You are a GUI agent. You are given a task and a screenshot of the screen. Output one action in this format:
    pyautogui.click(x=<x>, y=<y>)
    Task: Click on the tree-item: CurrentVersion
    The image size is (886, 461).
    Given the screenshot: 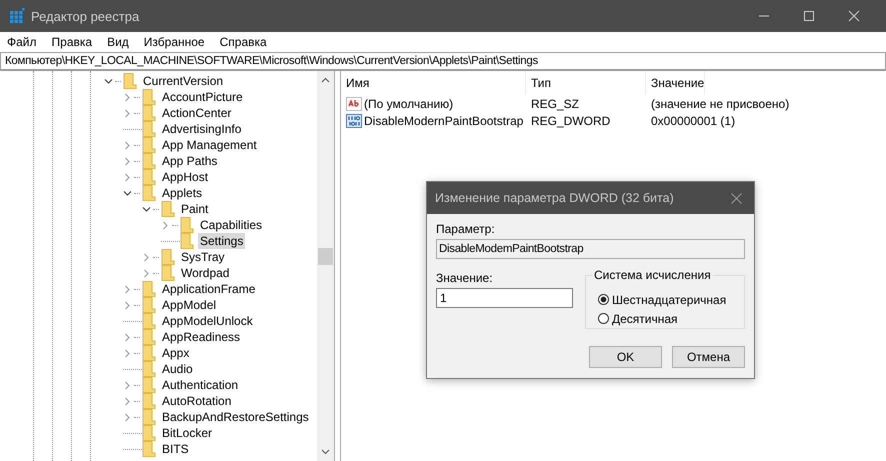 What is the action you would take?
    pyautogui.click(x=183, y=81)
    